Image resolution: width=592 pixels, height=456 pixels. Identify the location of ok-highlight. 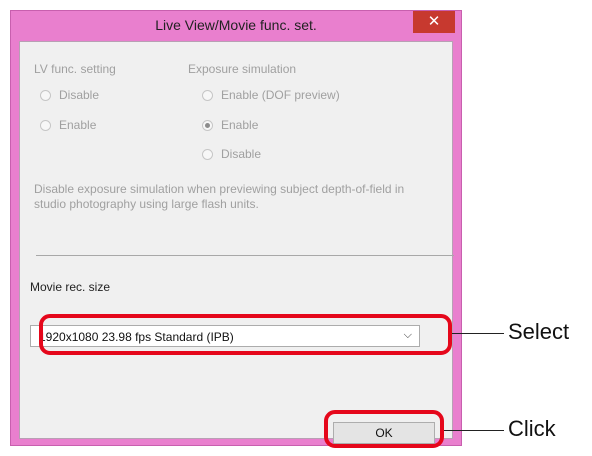
(384, 429).